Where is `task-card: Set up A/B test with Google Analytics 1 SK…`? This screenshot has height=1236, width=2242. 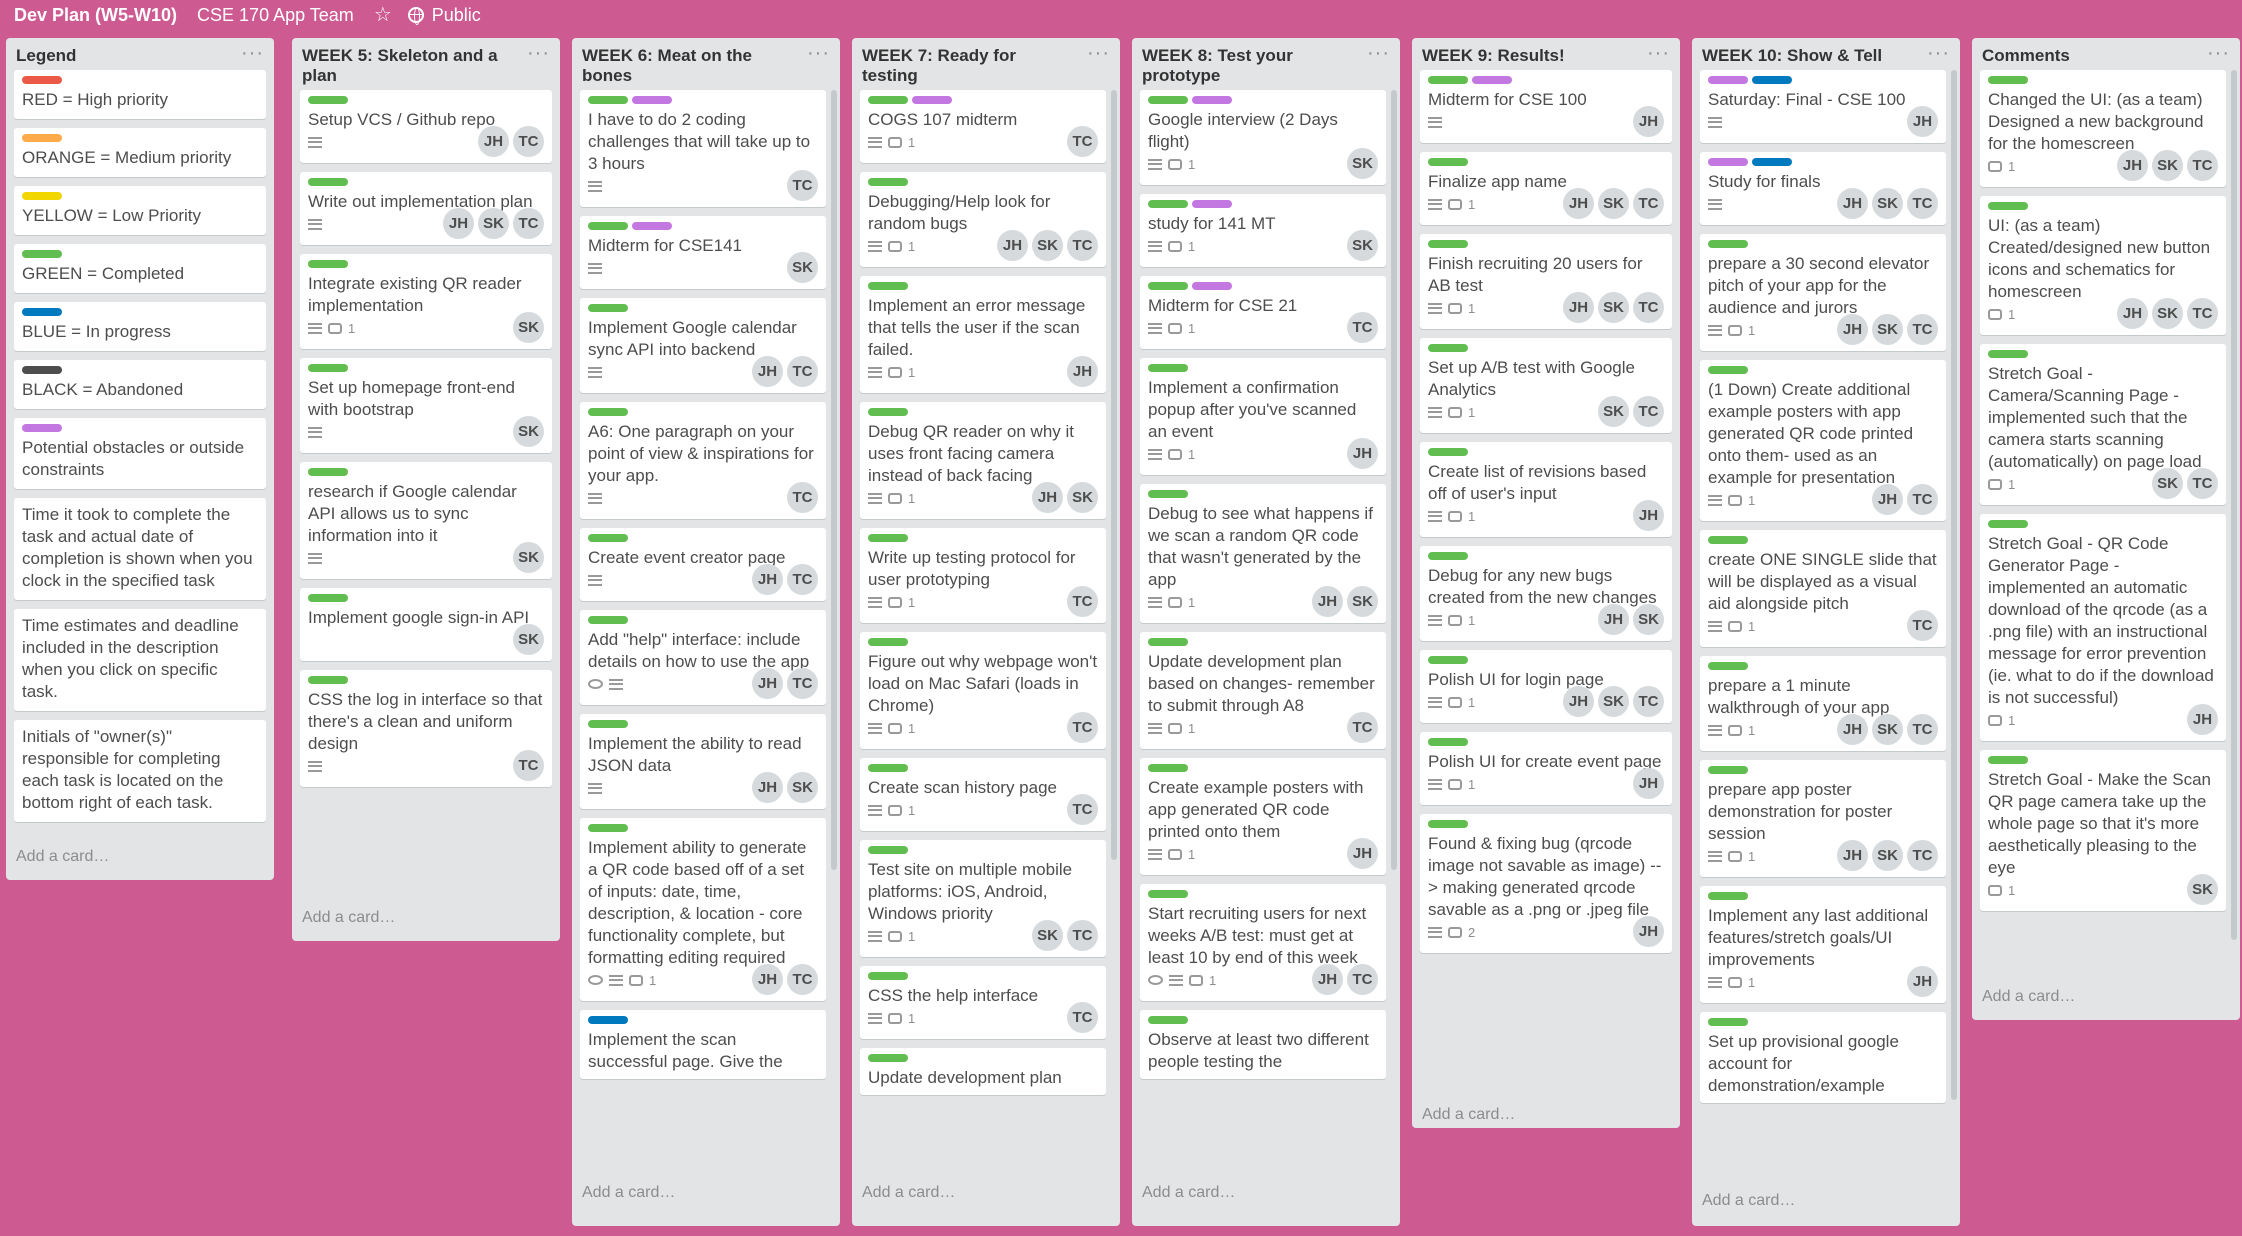
task-card: Set up A/B test with Google Analytics 1 SK… is located at coordinates (1546, 385).